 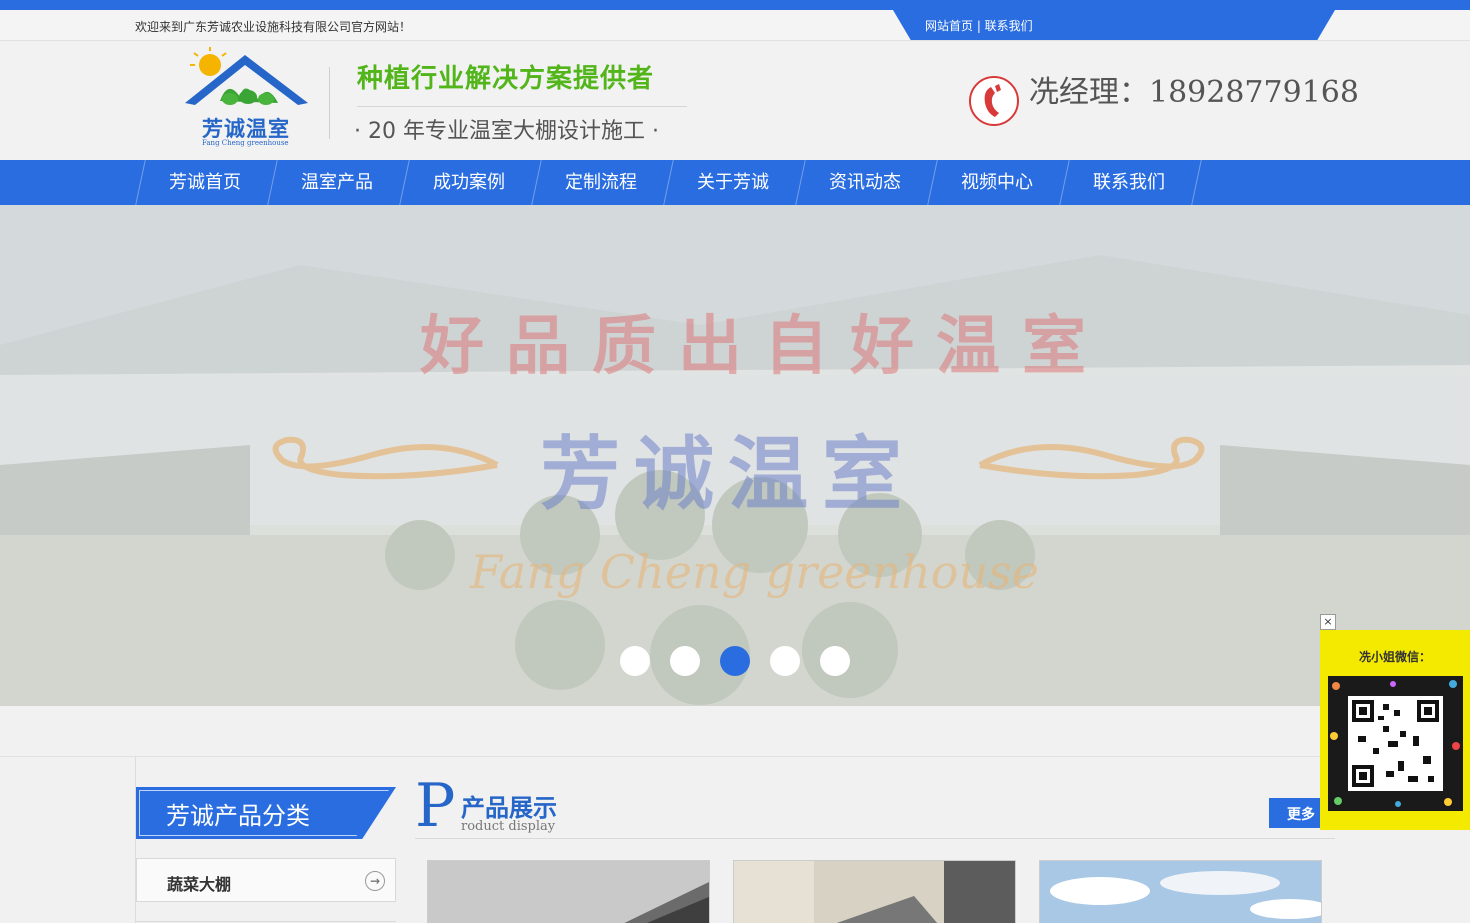 What do you see at coordinates (735, 25) in the screenshot?
I see `top-bar: 欢迎来到广东芳诚农业设施科技有限公司官方网站！ 网站首页 | 联系我们` at bounding box center [735, 25].